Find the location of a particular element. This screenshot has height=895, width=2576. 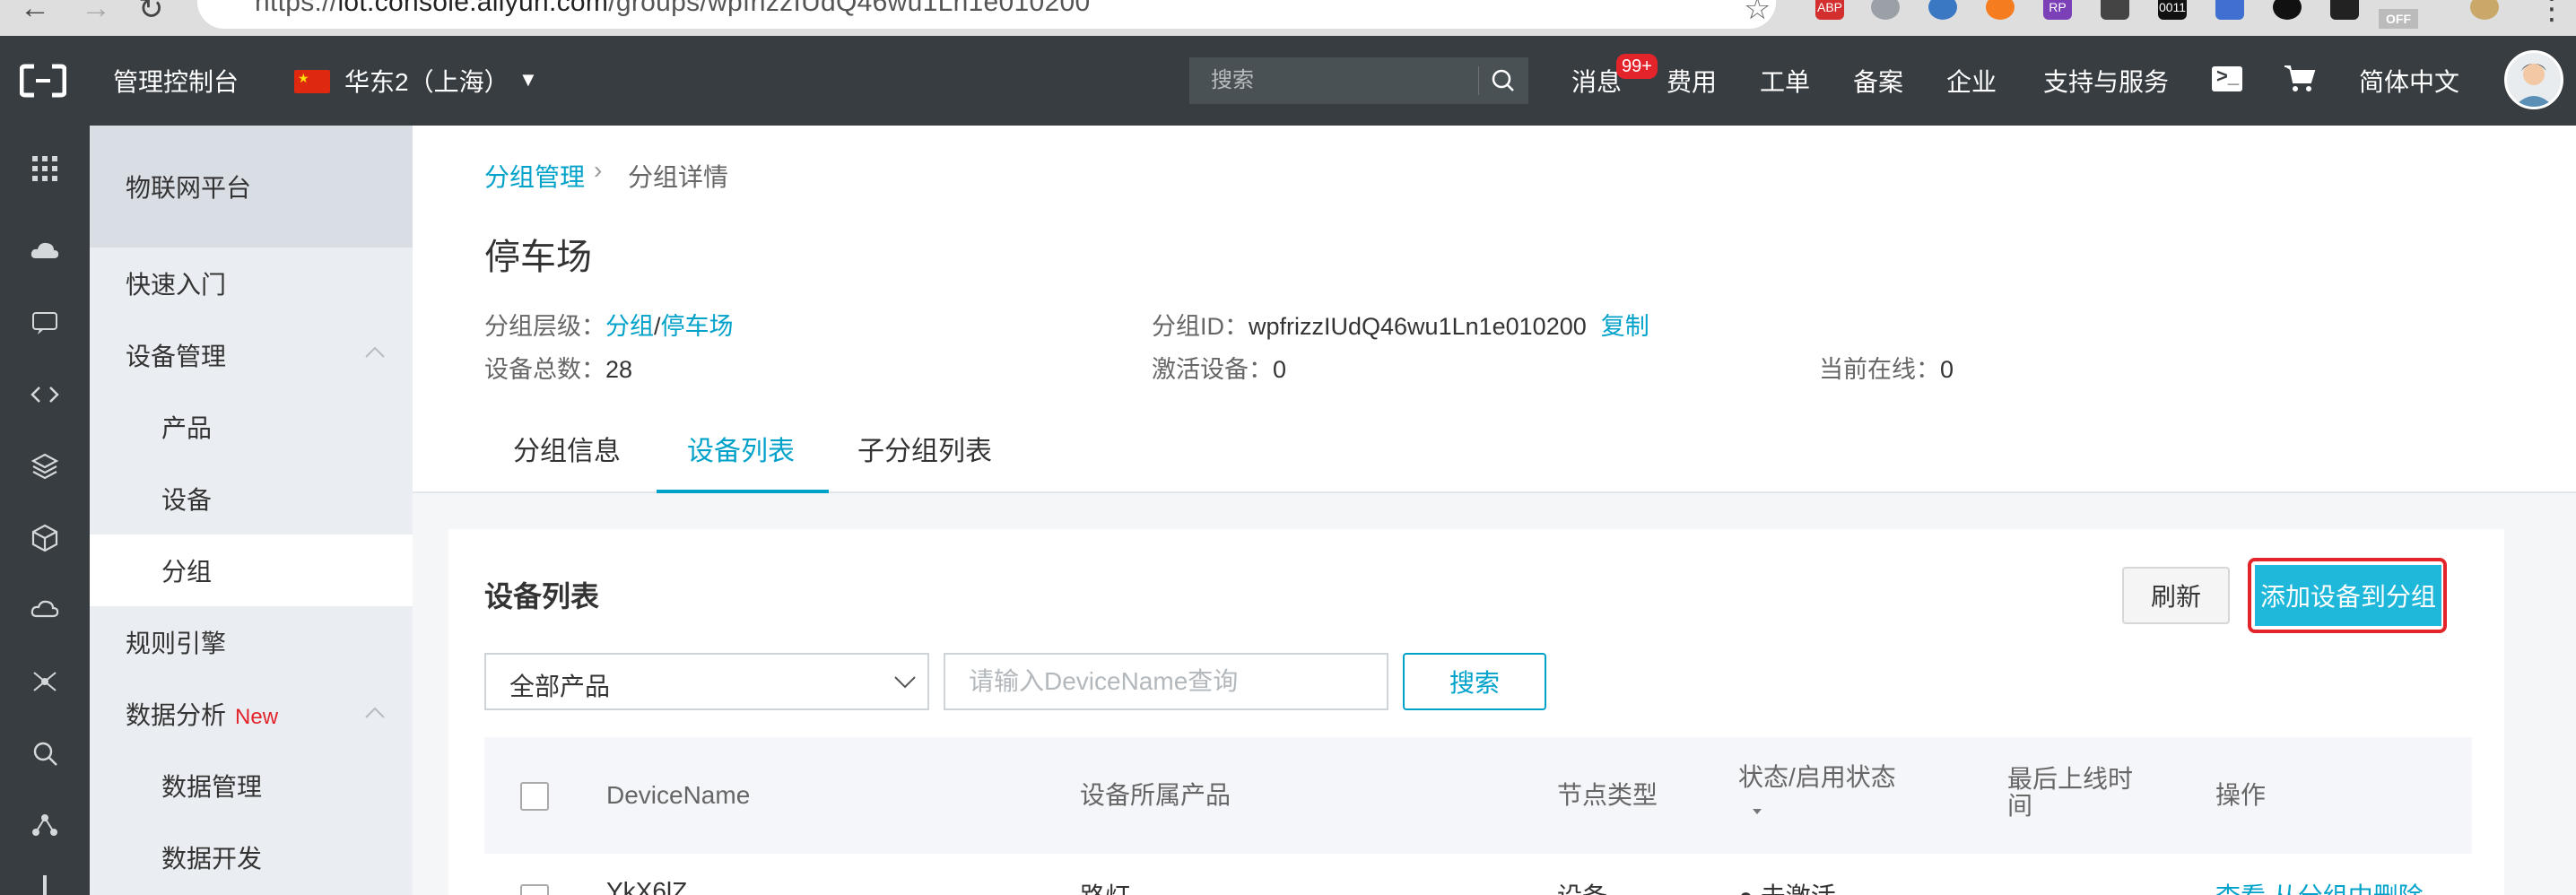

global-search is located at coordinates (1358, 80).